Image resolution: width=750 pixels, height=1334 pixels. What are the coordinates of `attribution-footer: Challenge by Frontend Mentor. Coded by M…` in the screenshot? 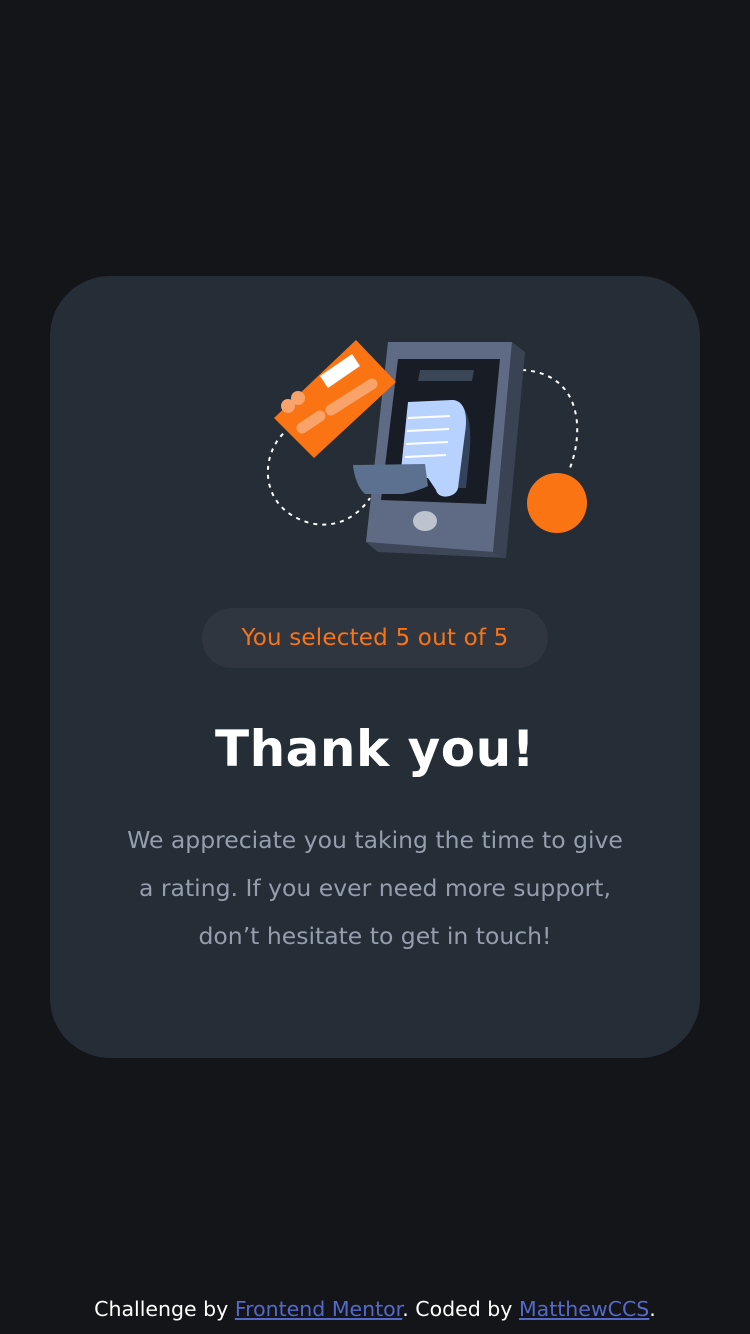 It's located at (375, 1309).